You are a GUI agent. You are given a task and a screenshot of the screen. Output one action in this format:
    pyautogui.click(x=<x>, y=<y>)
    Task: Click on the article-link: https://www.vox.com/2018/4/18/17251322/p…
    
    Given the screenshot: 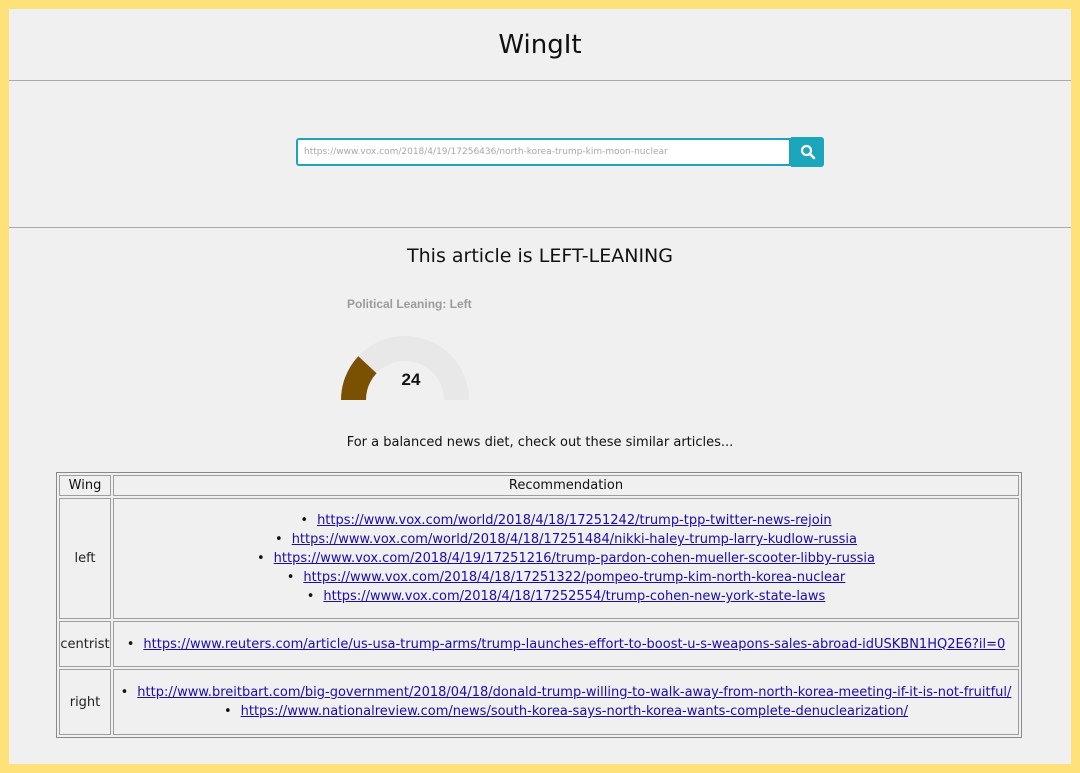 What is the action you would take?
    pyautogui.click(x=574, y=577)
    